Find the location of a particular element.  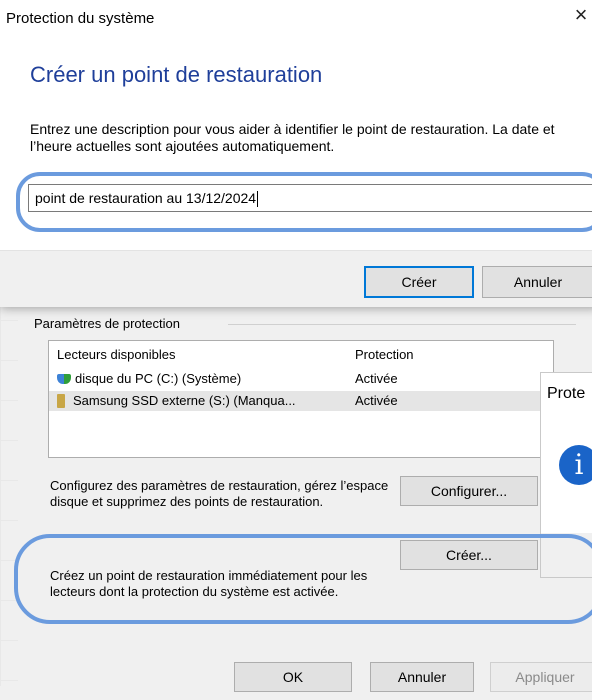

info-icon: i is located at coordinates (575, 465).